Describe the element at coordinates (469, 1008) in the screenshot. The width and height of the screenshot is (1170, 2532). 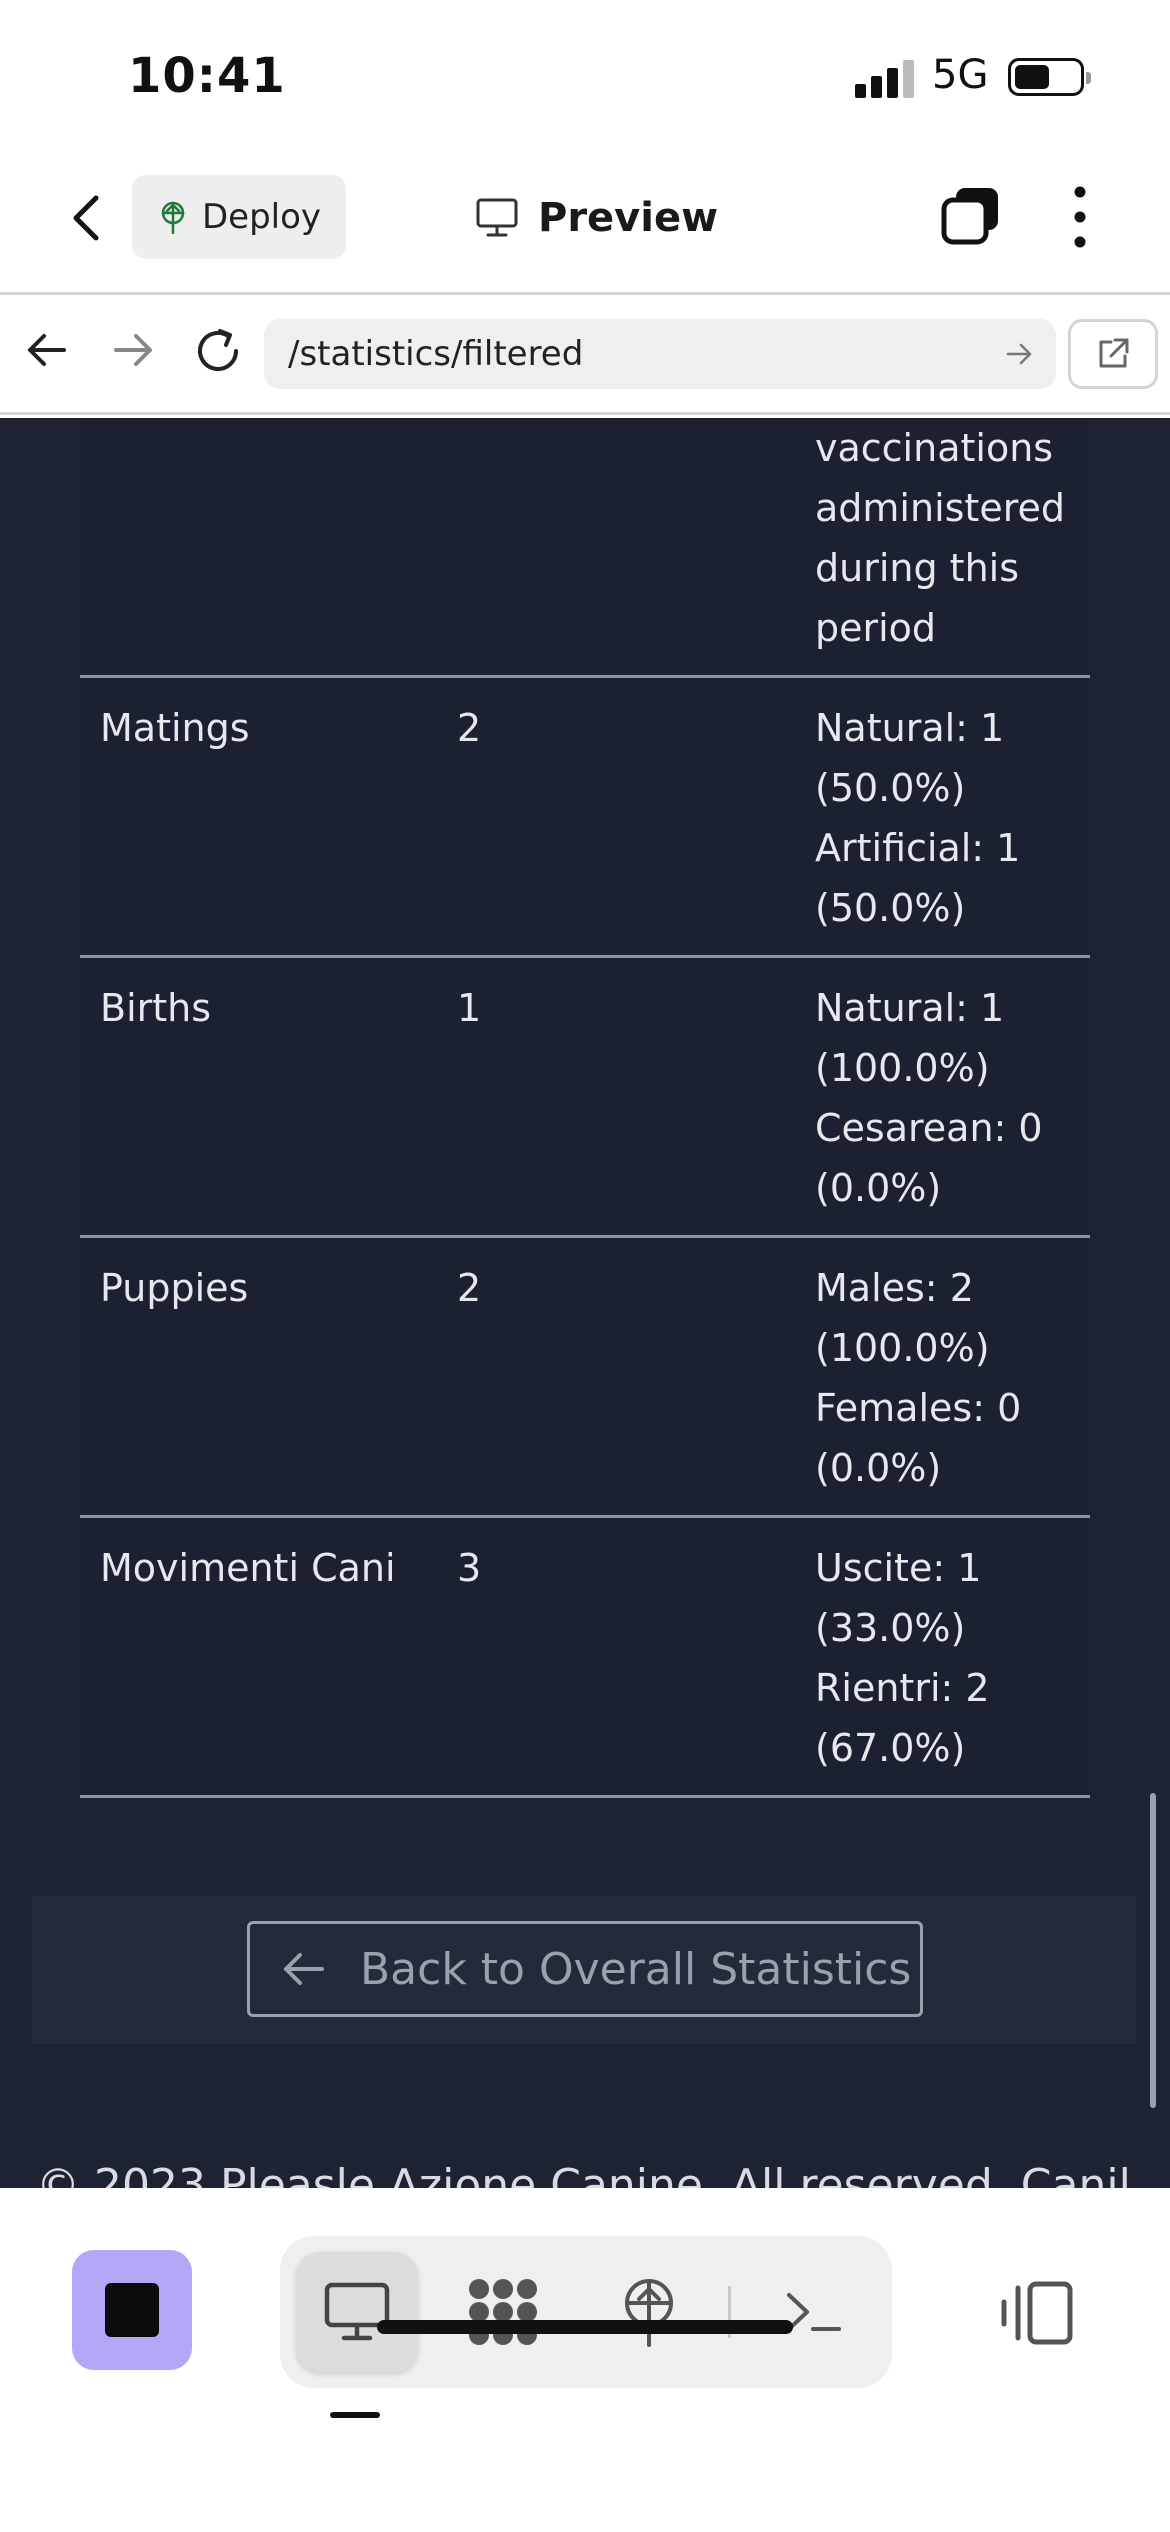
I see `row-count: 1` at that location.